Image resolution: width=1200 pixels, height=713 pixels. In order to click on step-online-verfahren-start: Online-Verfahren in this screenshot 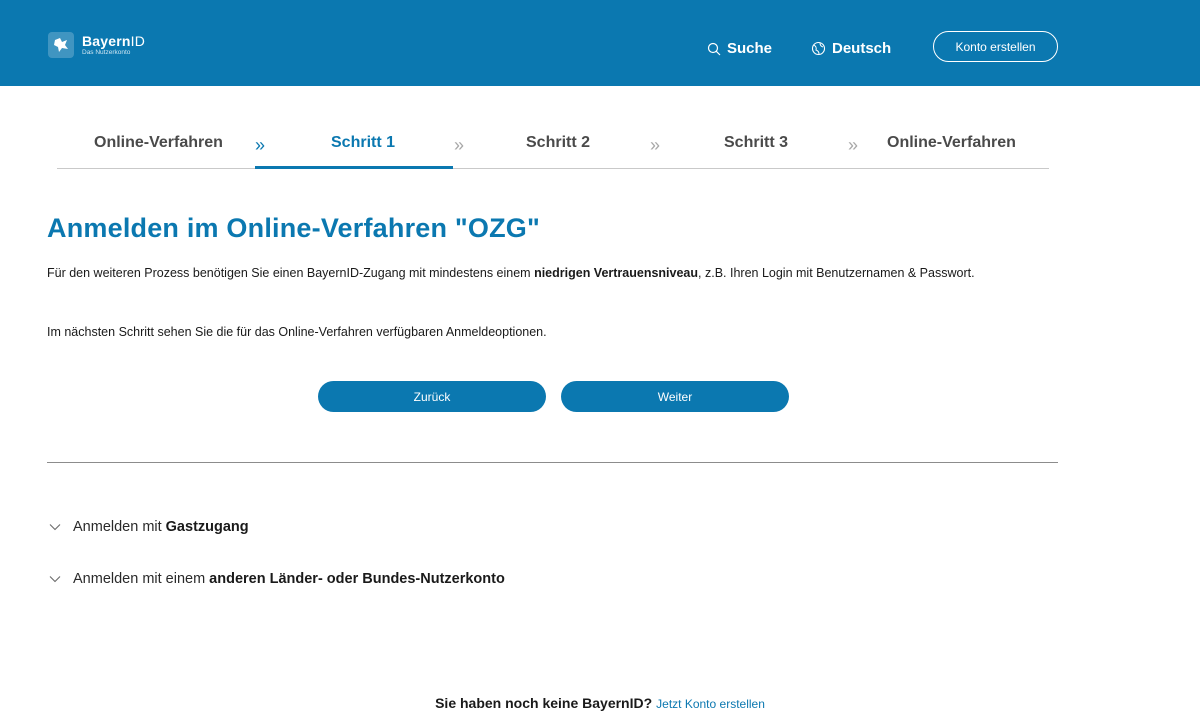, I will do `click(158, 143)`.